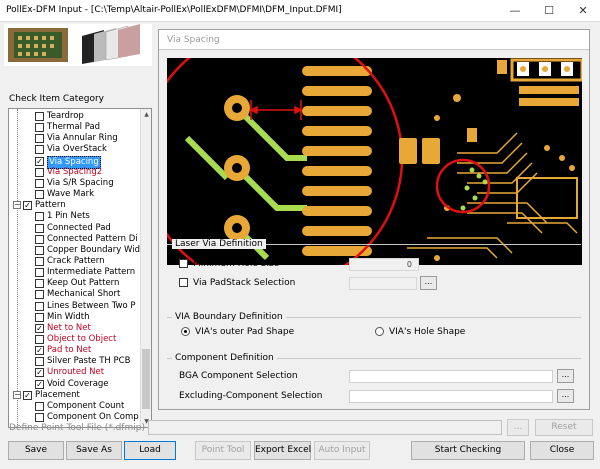 This screenshot has height=469, width=600. Describe the element at coordinates (451, 396) in the screenshot. I see `excluding-component-input` at that location.